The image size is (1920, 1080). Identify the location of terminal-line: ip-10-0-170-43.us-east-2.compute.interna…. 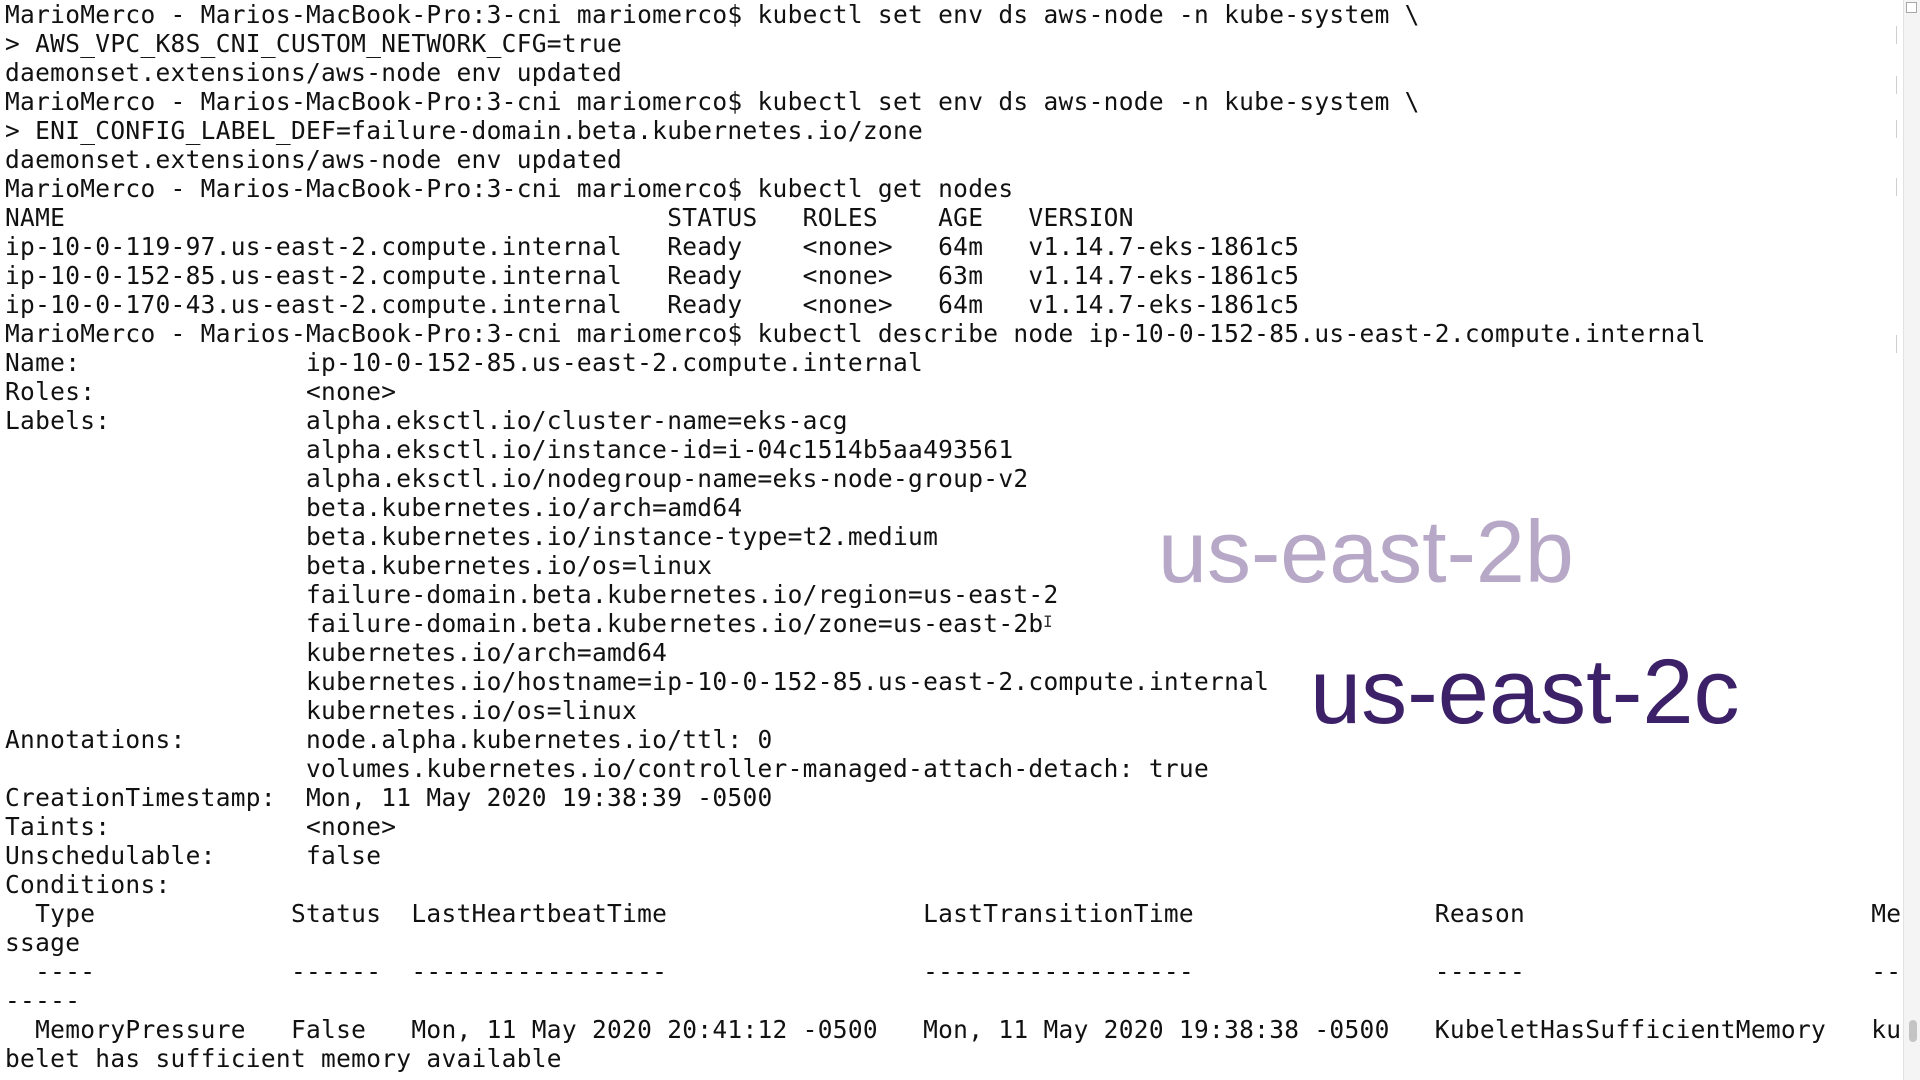
(652, 304).